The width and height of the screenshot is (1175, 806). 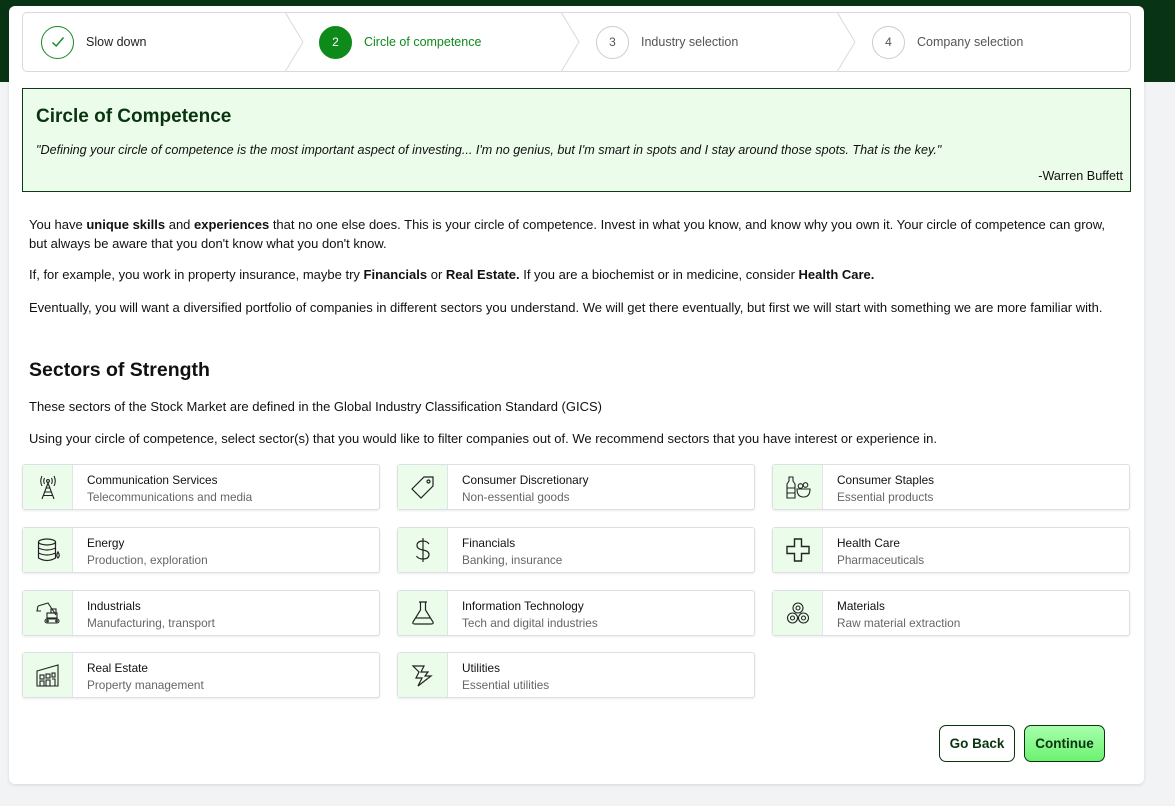 I want to click on step-label: Industry selection, so click(x=690, y=42).